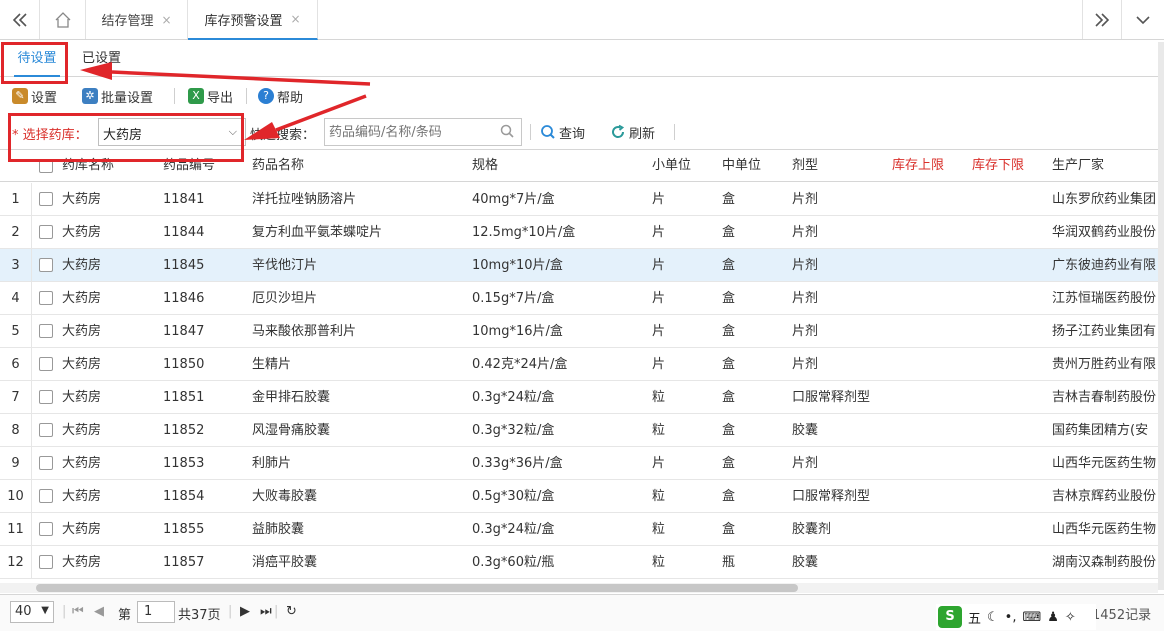 The width and height of the screenshot is (1164, 631). What do you see at coordinates (125, 615) in the screenshot?
I see `page-prefix: 第` at bounding box center [125, 615].